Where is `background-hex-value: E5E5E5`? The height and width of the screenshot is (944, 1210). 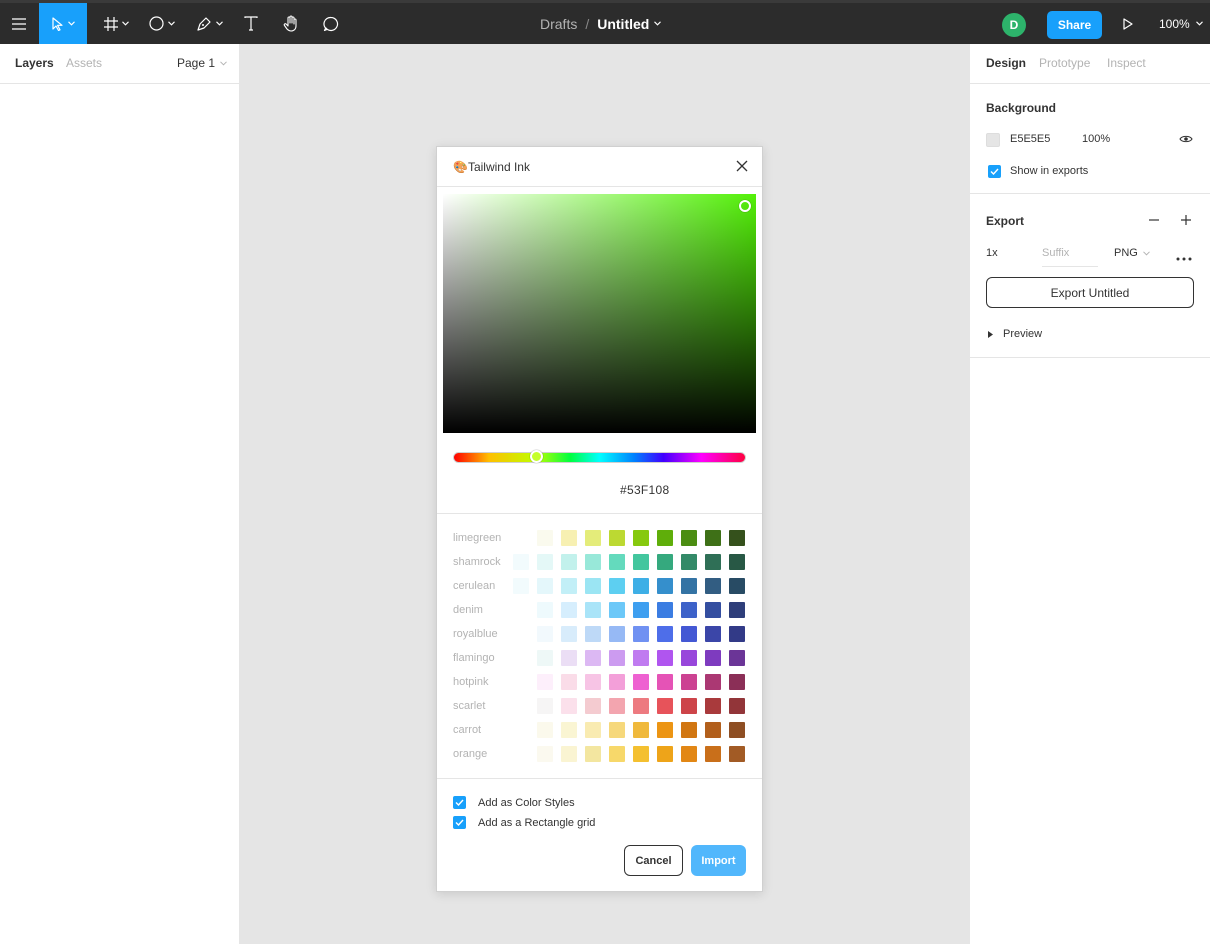 background-hex-value: E5E5E5 is located at coordinates (1030, 139).